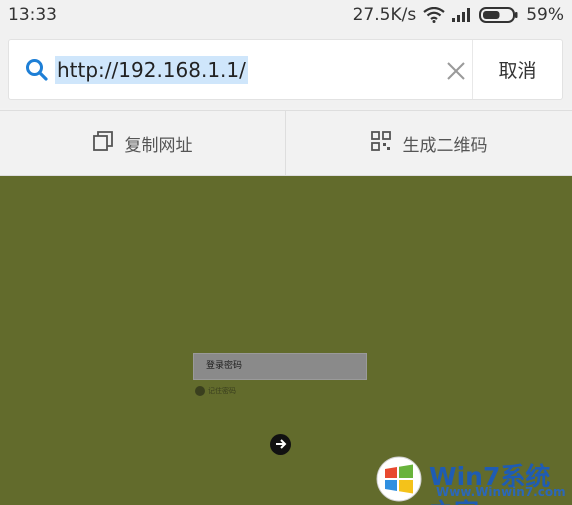 The width and height of the screenshot is (572, 505). What do you see at coordinates (200, 391) in the screenshot?
I see `remember-checkbox` at bounding box center [200, 391].